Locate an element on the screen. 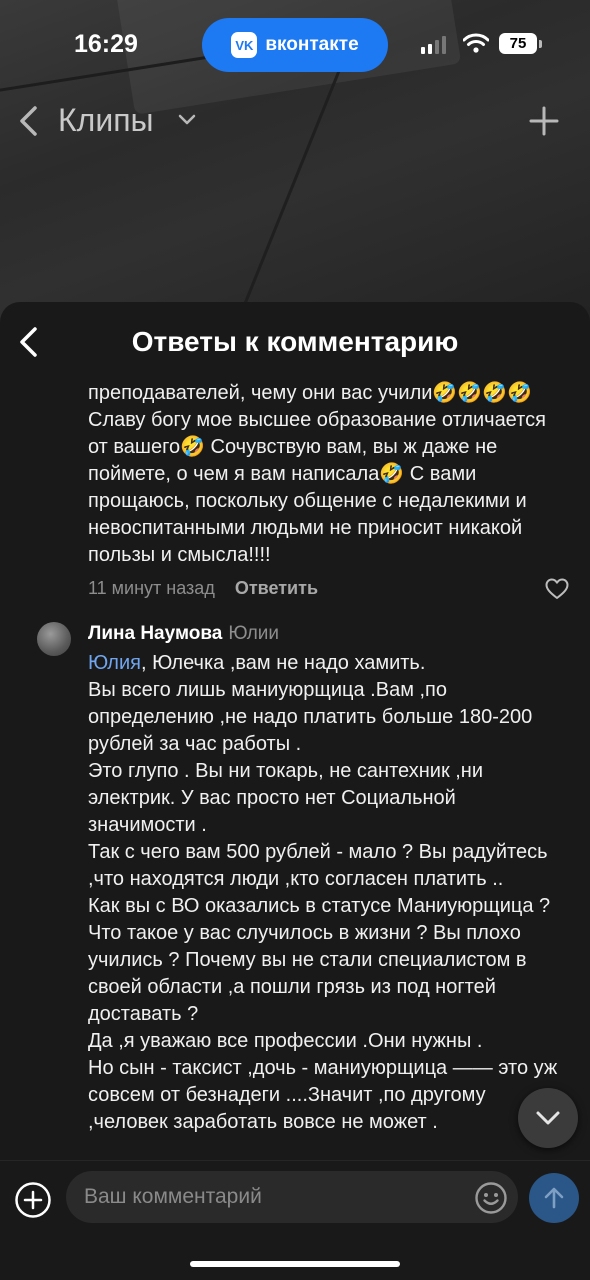 This screenshot has width=590, height=1280. battery-icon: 75 is located at coordinates (518, 43).